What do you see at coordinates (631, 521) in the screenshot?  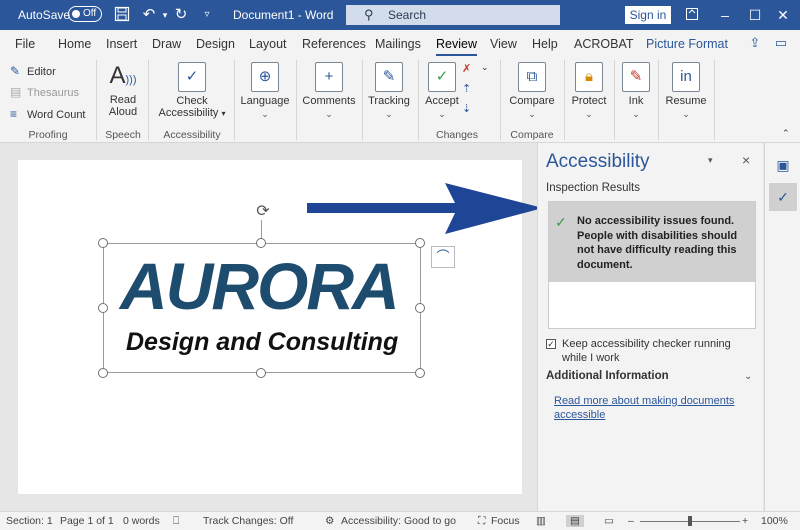 I see `zoom-out-icon: –` at bounding box center [631, 521].